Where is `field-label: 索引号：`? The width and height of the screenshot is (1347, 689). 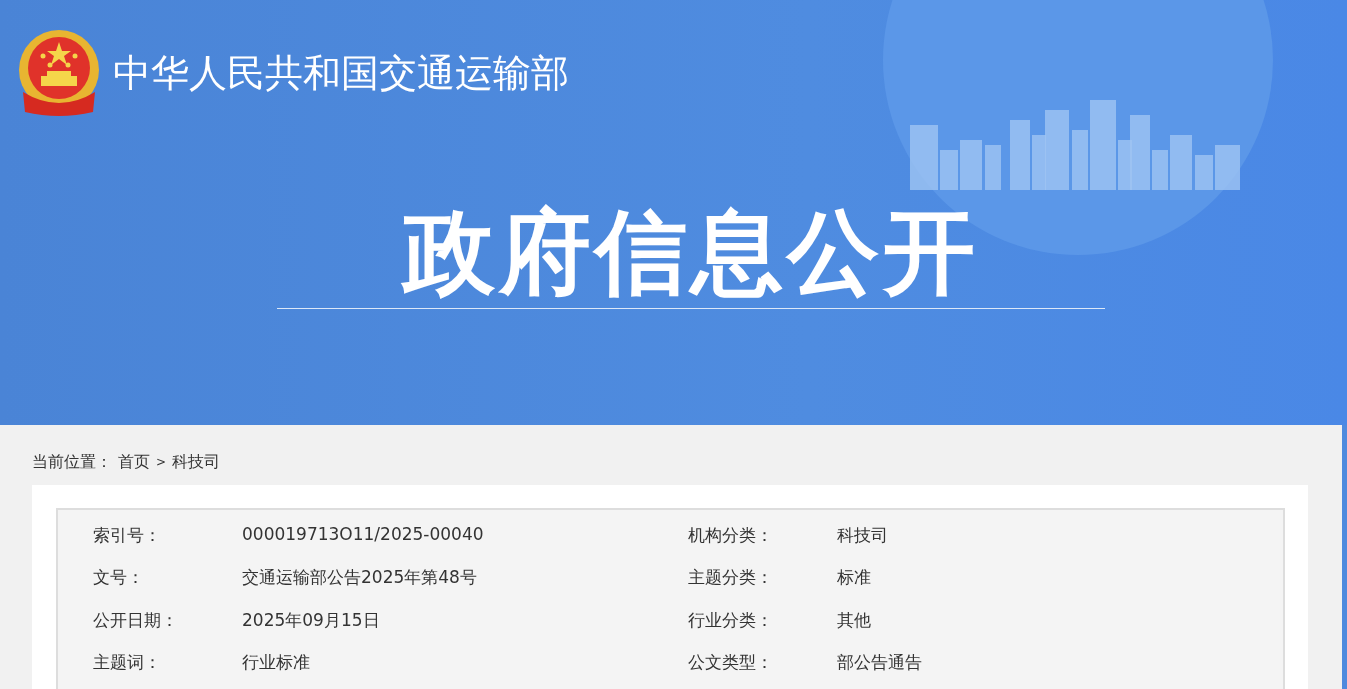
field-label: 索引号： is located at coordinates (127, 535).